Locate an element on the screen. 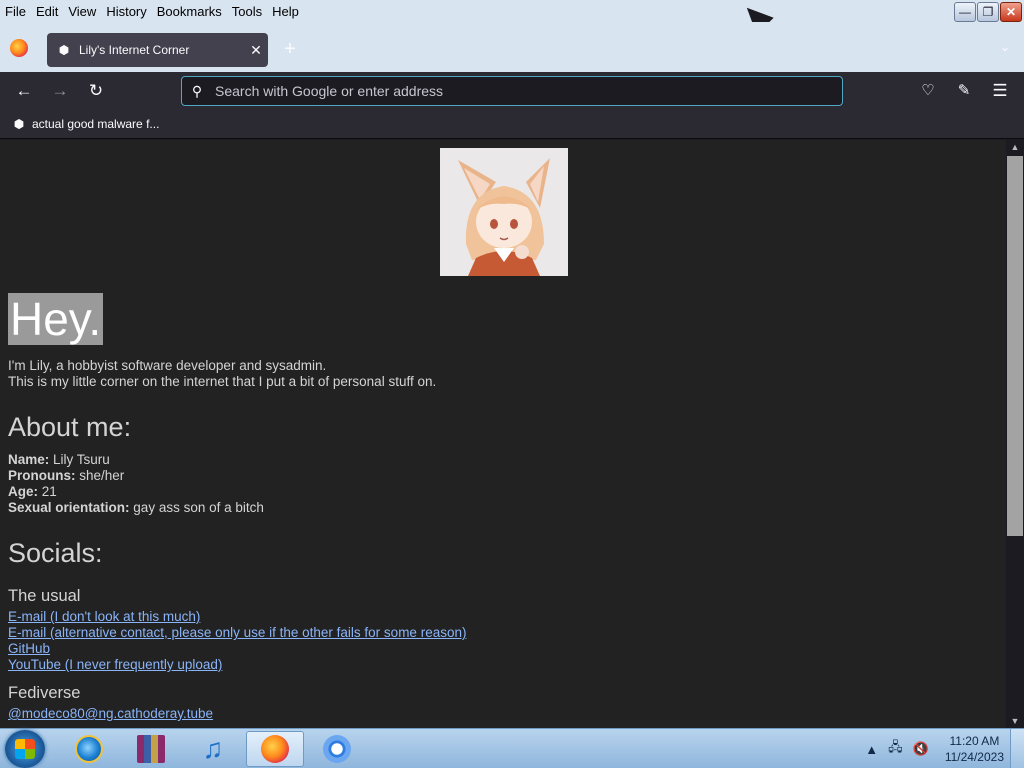 This screenshot has height=768, width=1024. clock-date: 11/24/2023 is located at coordinates (974, 757).